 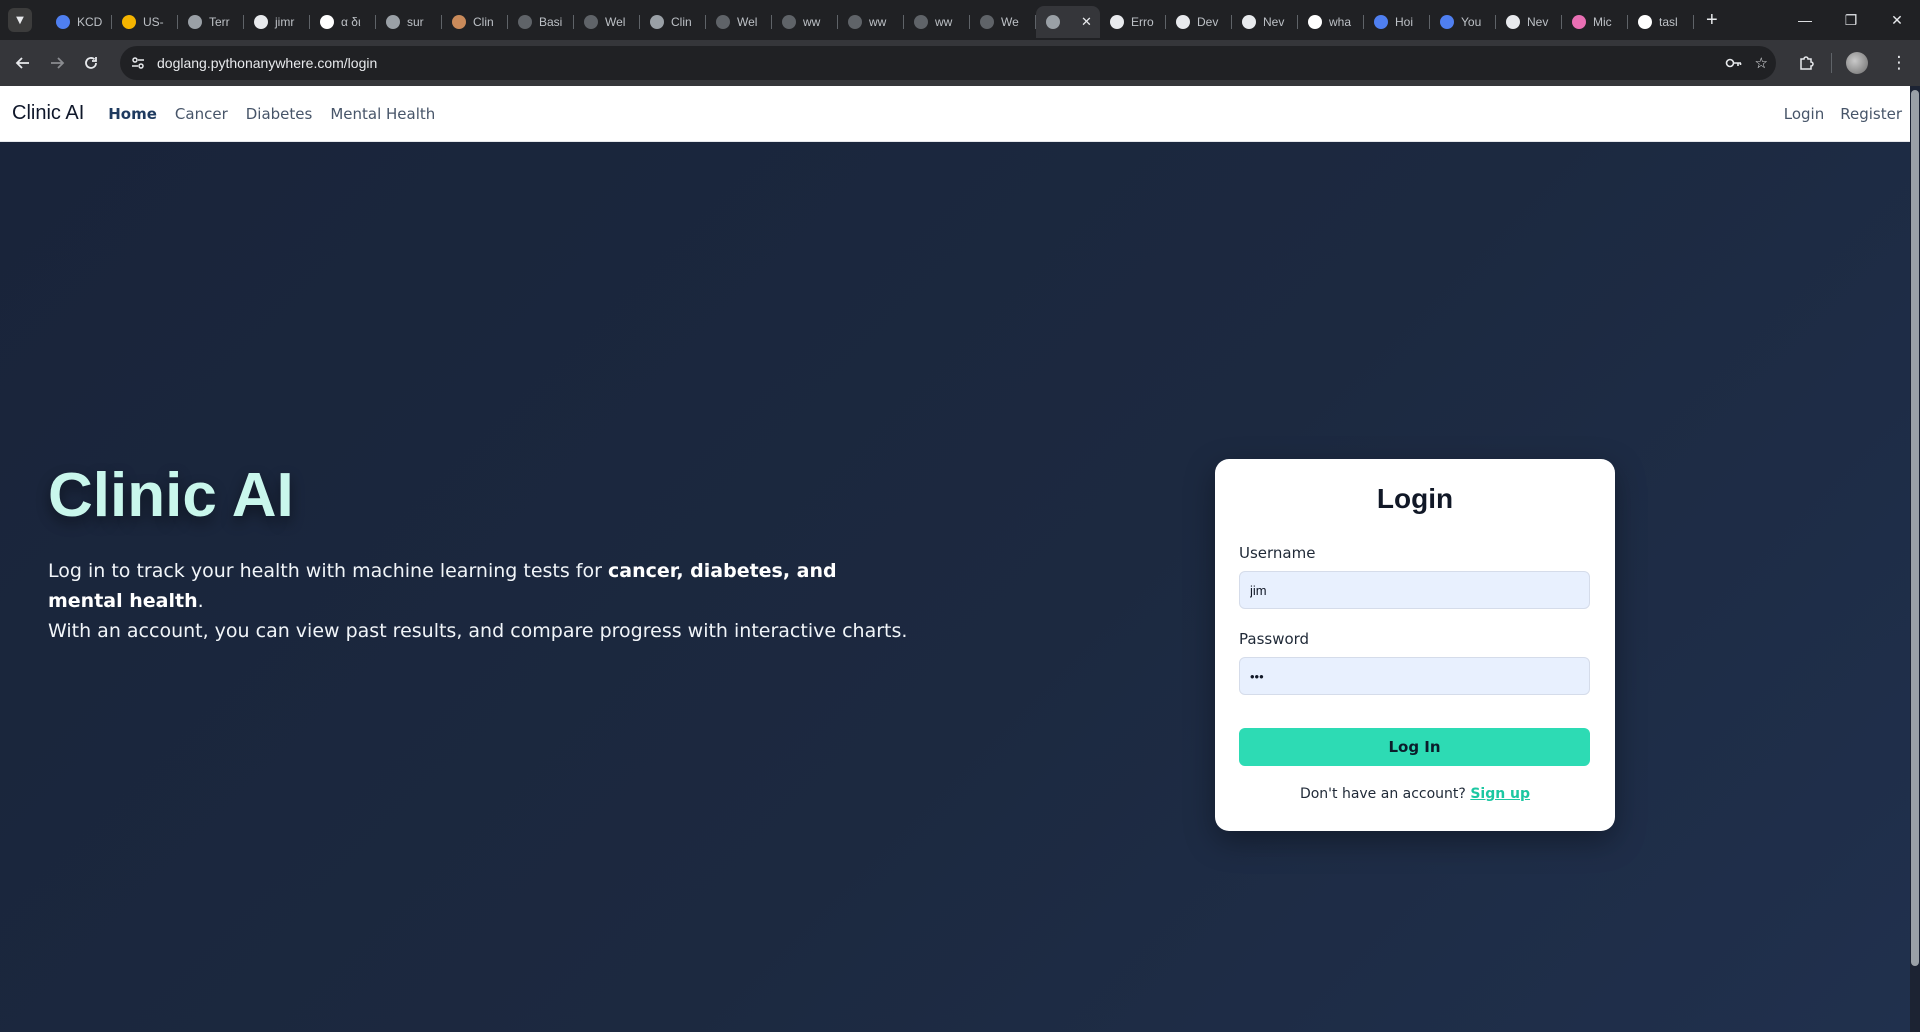 I want to click on profile-button, so click(x=1857, y=63).